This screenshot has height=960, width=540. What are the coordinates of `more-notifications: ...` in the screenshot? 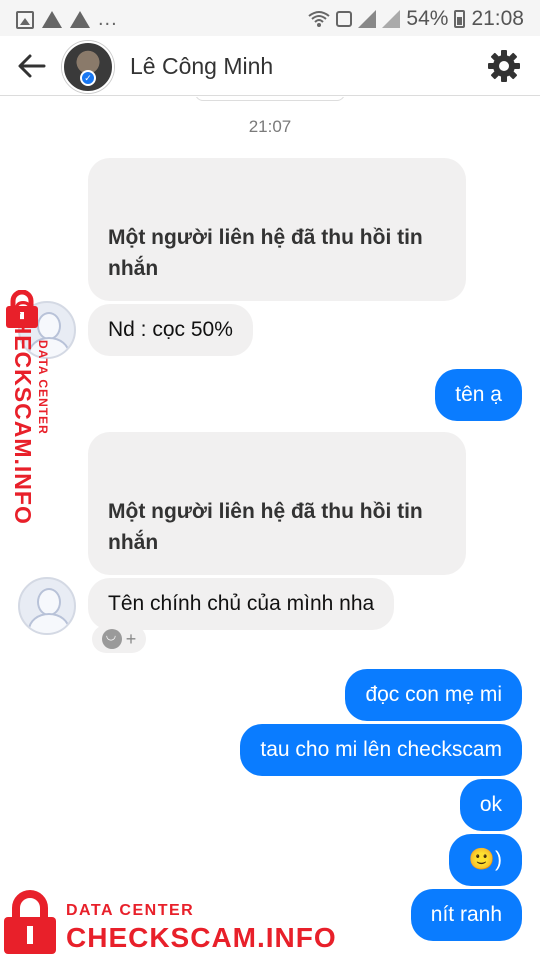 It's located at (108, 19).